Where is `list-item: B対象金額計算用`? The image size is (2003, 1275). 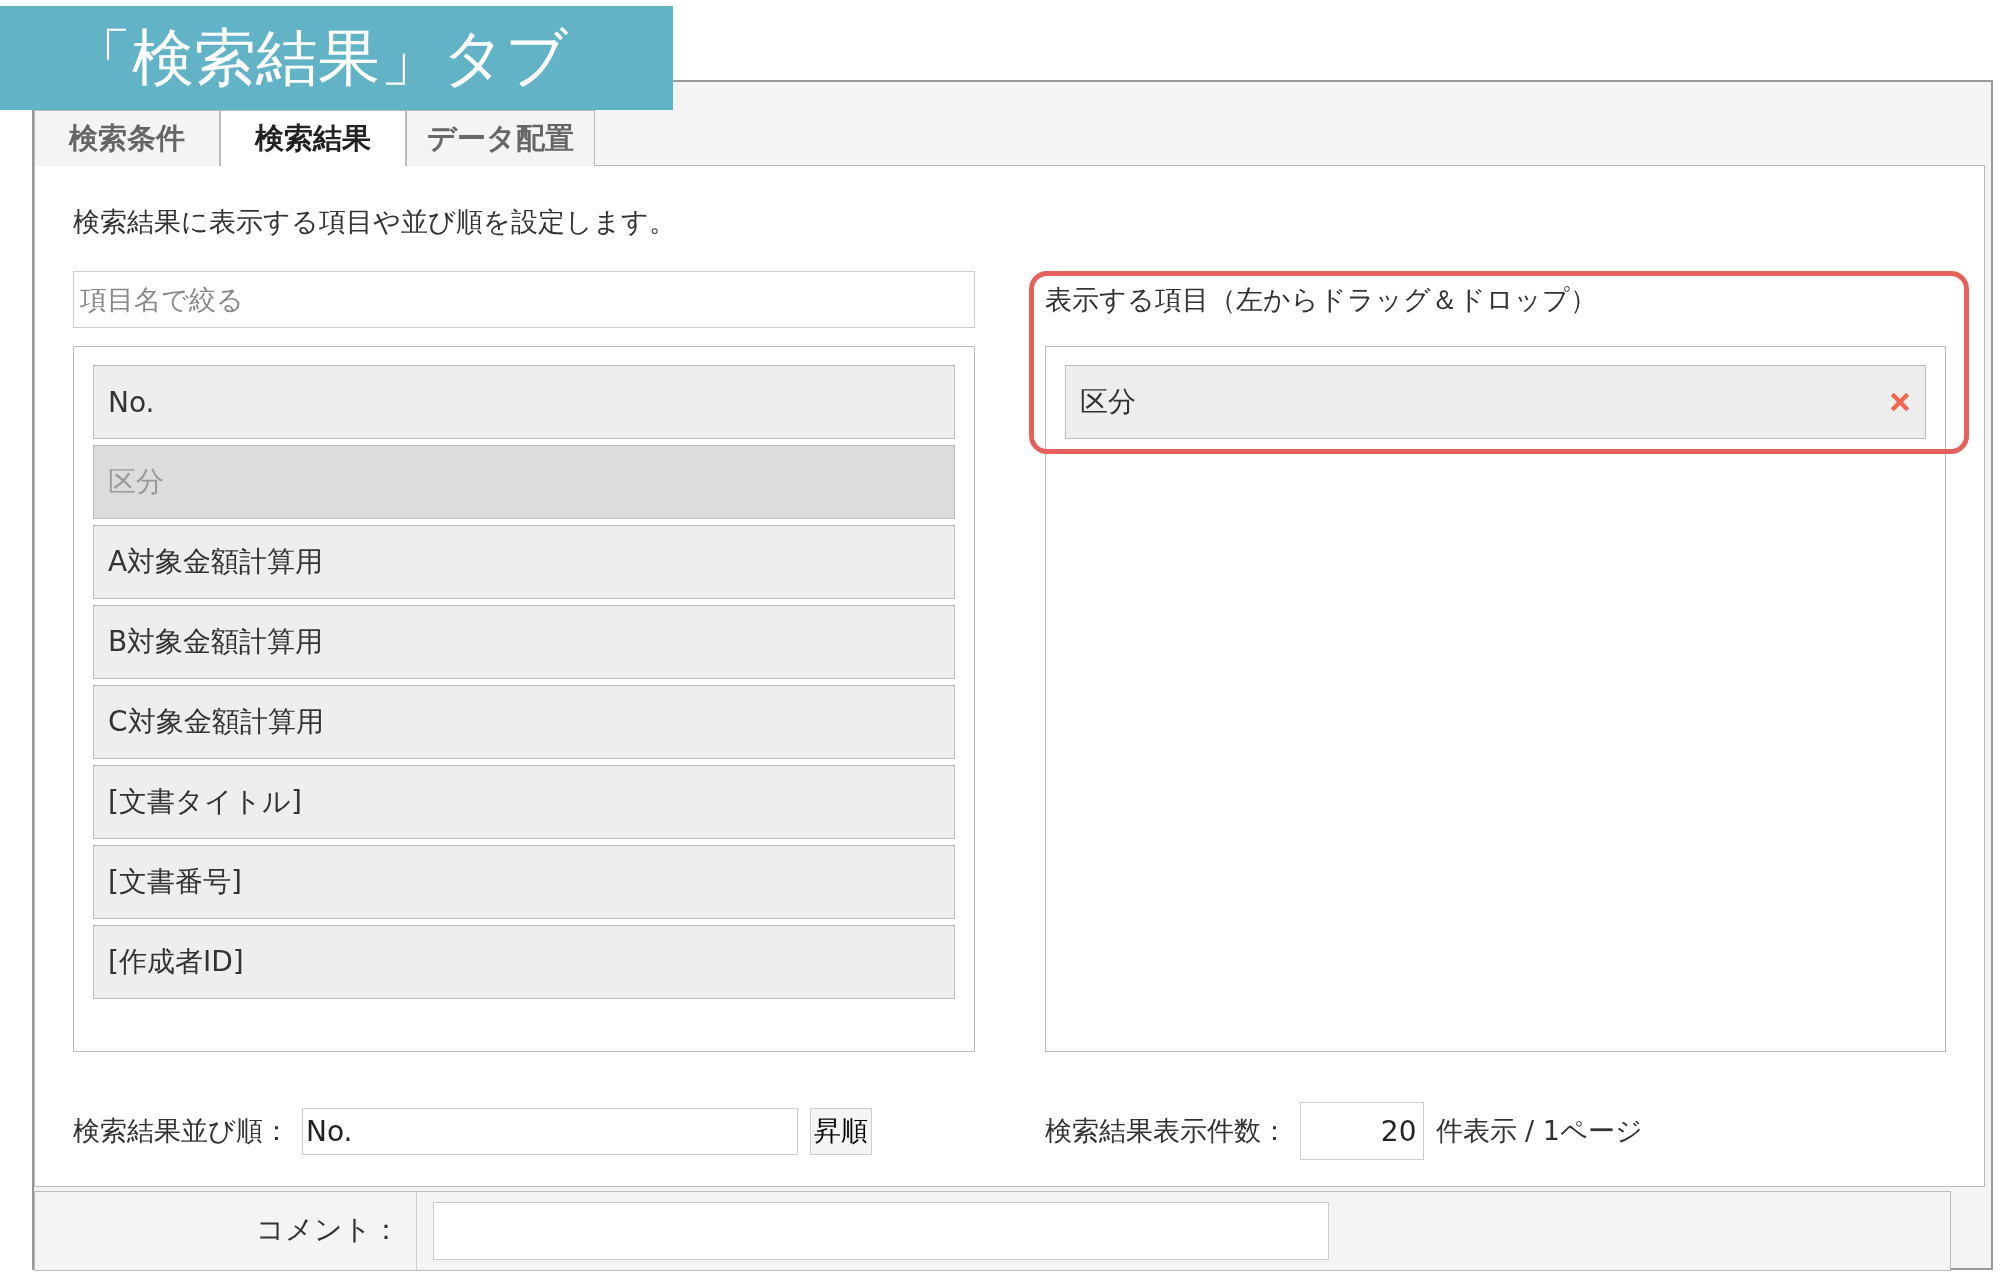 list-item: B対象金額計算用 is located at coordinates (524, 642).